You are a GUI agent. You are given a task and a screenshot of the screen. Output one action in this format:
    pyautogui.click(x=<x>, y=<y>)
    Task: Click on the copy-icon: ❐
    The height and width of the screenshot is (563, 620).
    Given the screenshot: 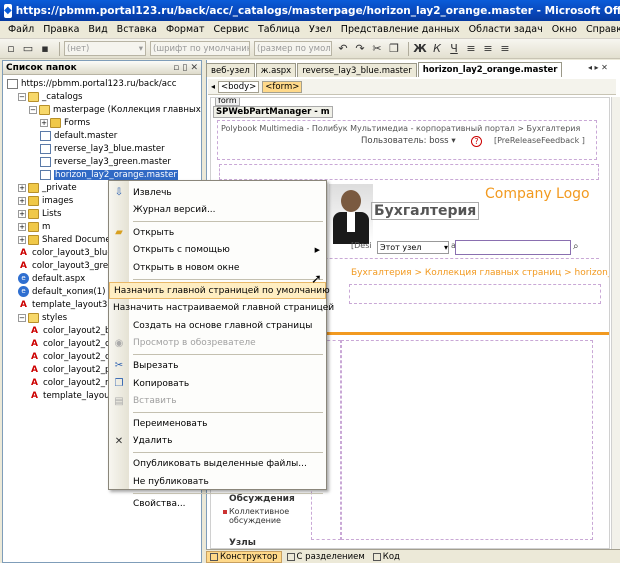 What is the action you would take?
    pyautogui.click(x=394, y=49)
    